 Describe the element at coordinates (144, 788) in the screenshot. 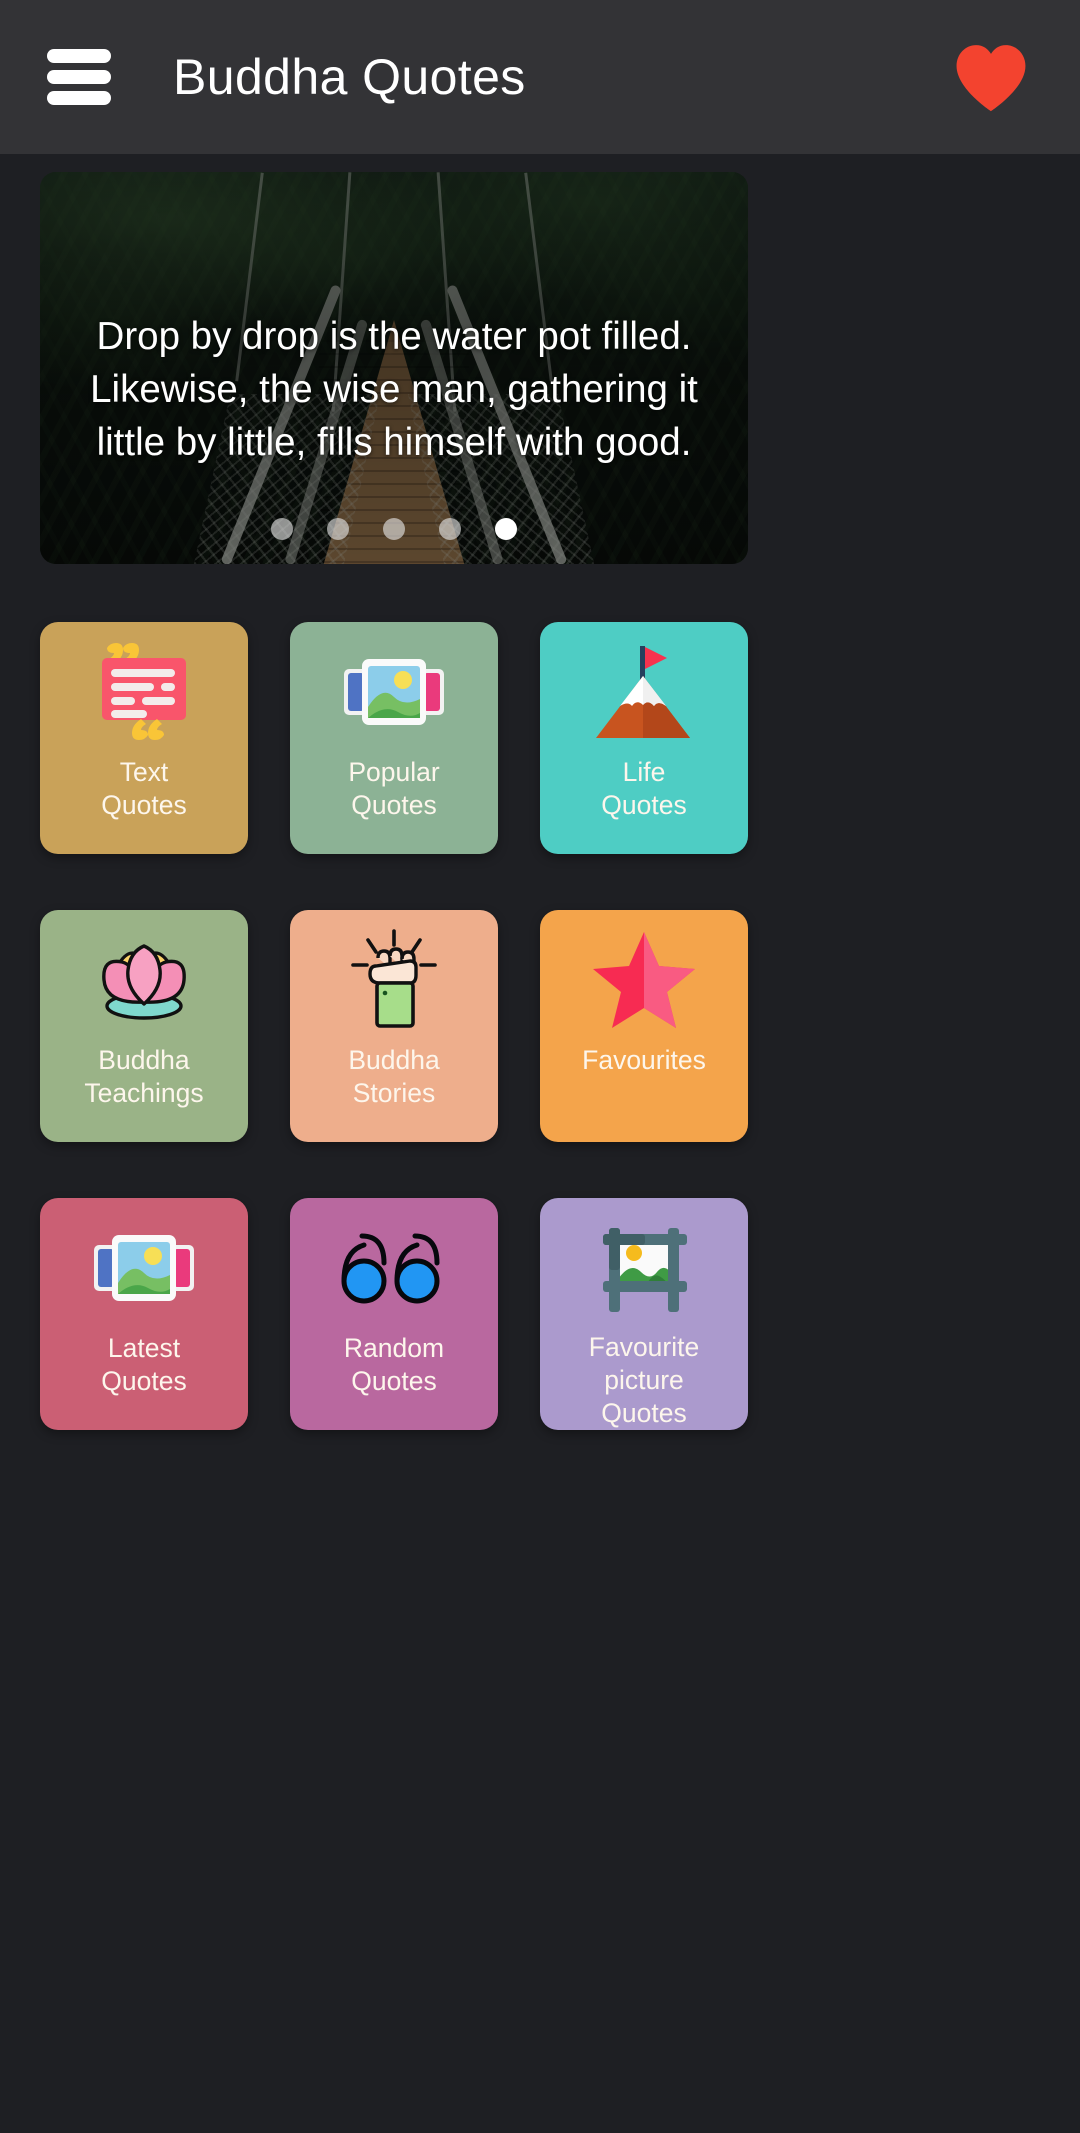

I see `tile-label: Text Quotes` at that location.